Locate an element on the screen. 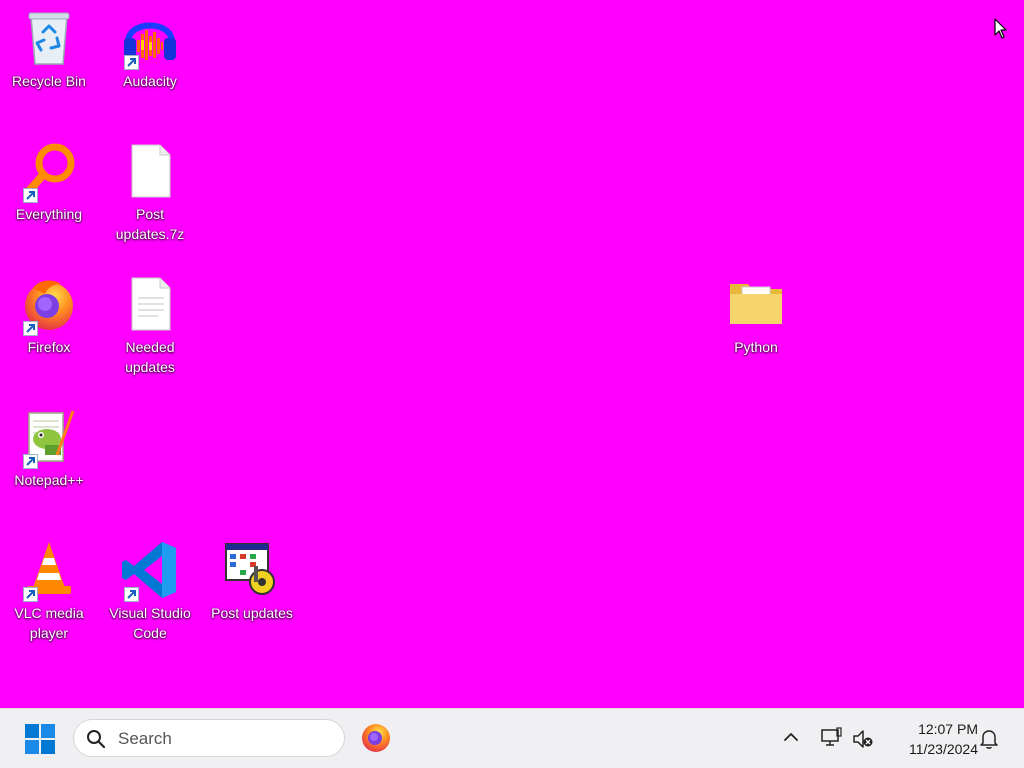 Image resolution: width=1024 pixels, height=768 pixels. desktop-icon-python: Python is located at coordinates (756, 314).